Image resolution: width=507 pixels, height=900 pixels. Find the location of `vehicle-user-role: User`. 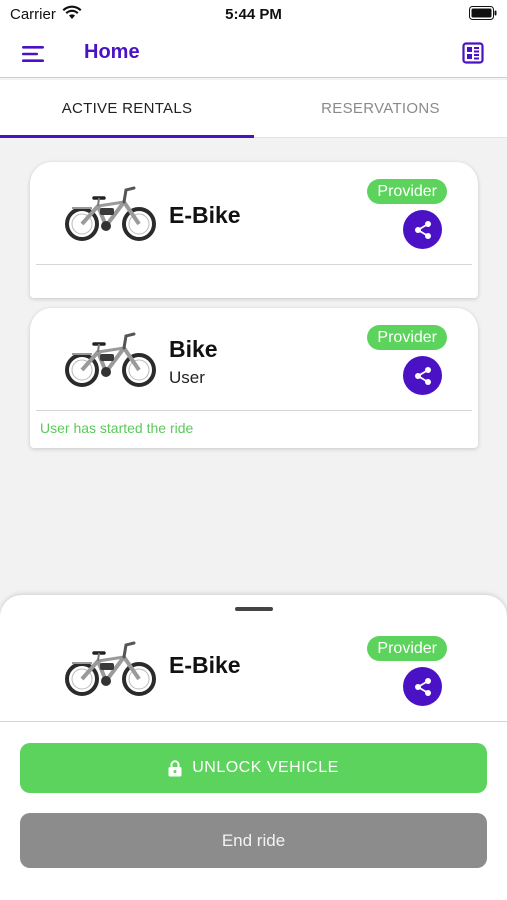

vehicle-user-role: User is located at coordinates (187, 377).